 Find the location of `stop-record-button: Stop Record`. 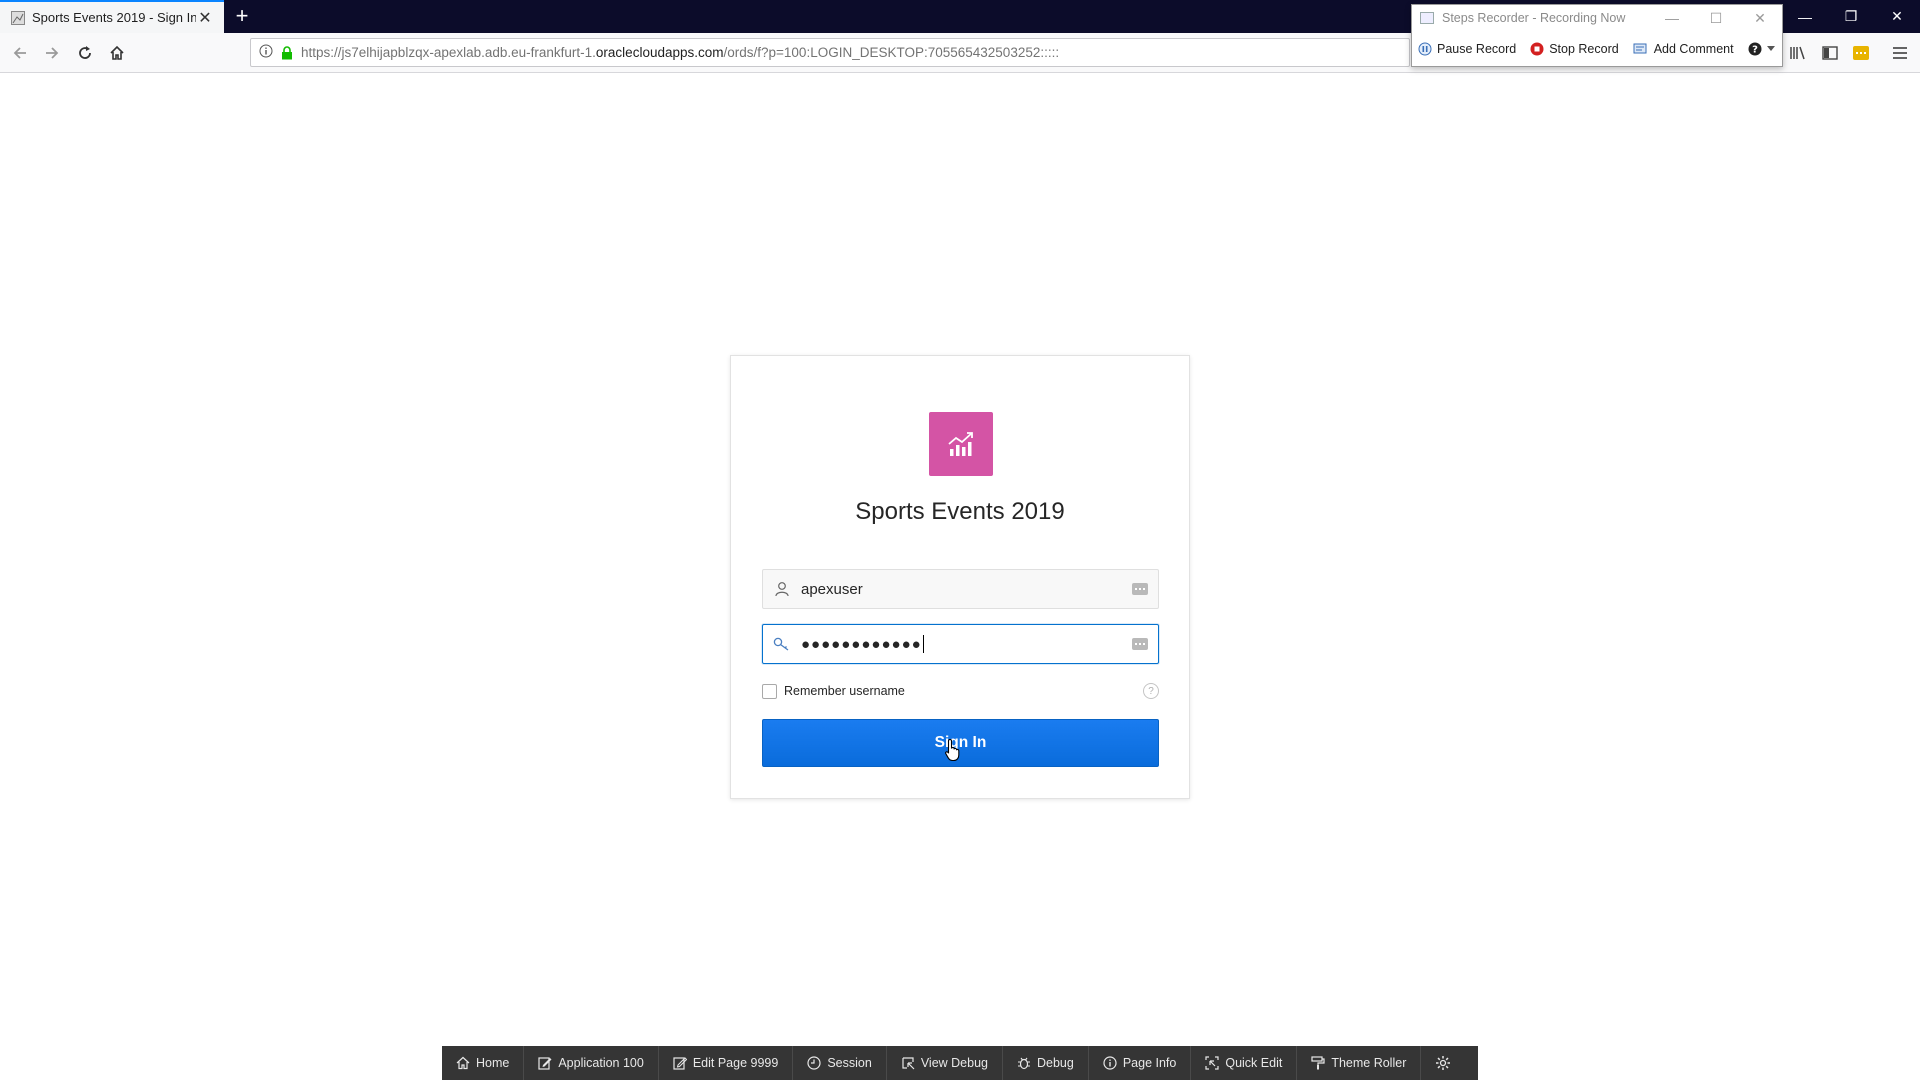

stop-record-button: Stop Record is located at coordinates (1574, 49).